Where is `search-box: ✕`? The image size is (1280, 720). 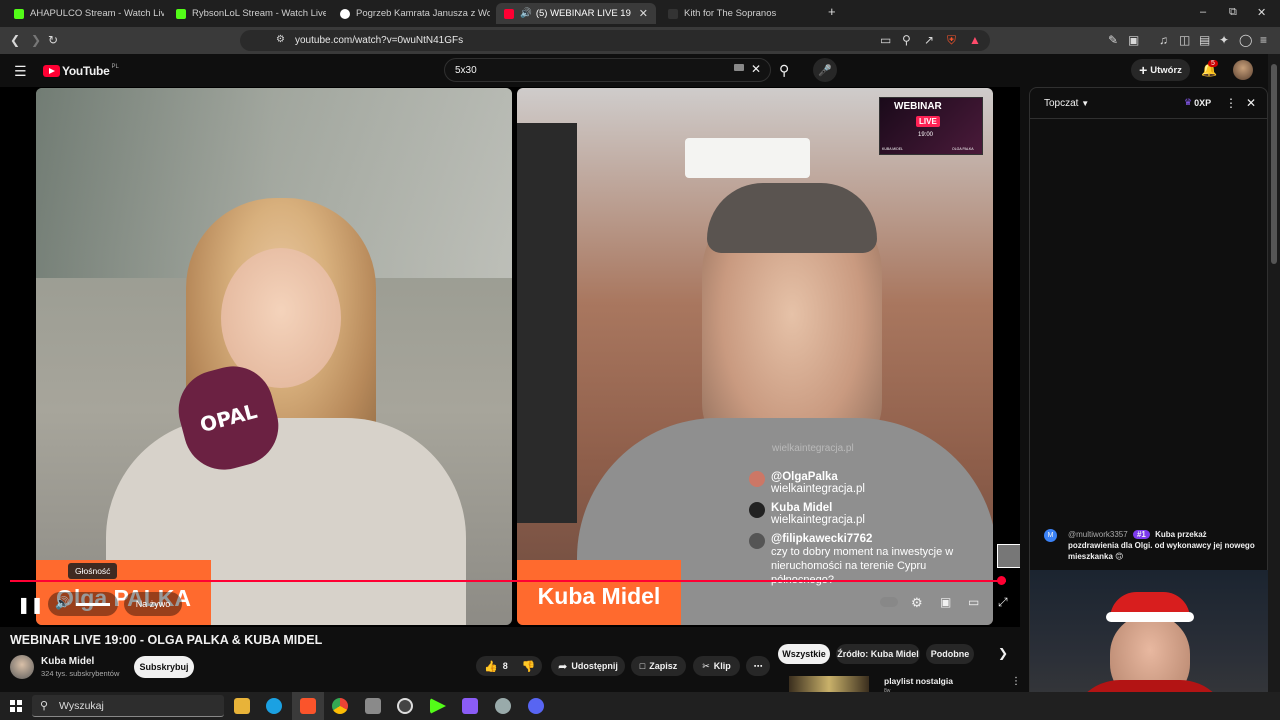
search-box: ✕ is located at coordinates (607, 70).